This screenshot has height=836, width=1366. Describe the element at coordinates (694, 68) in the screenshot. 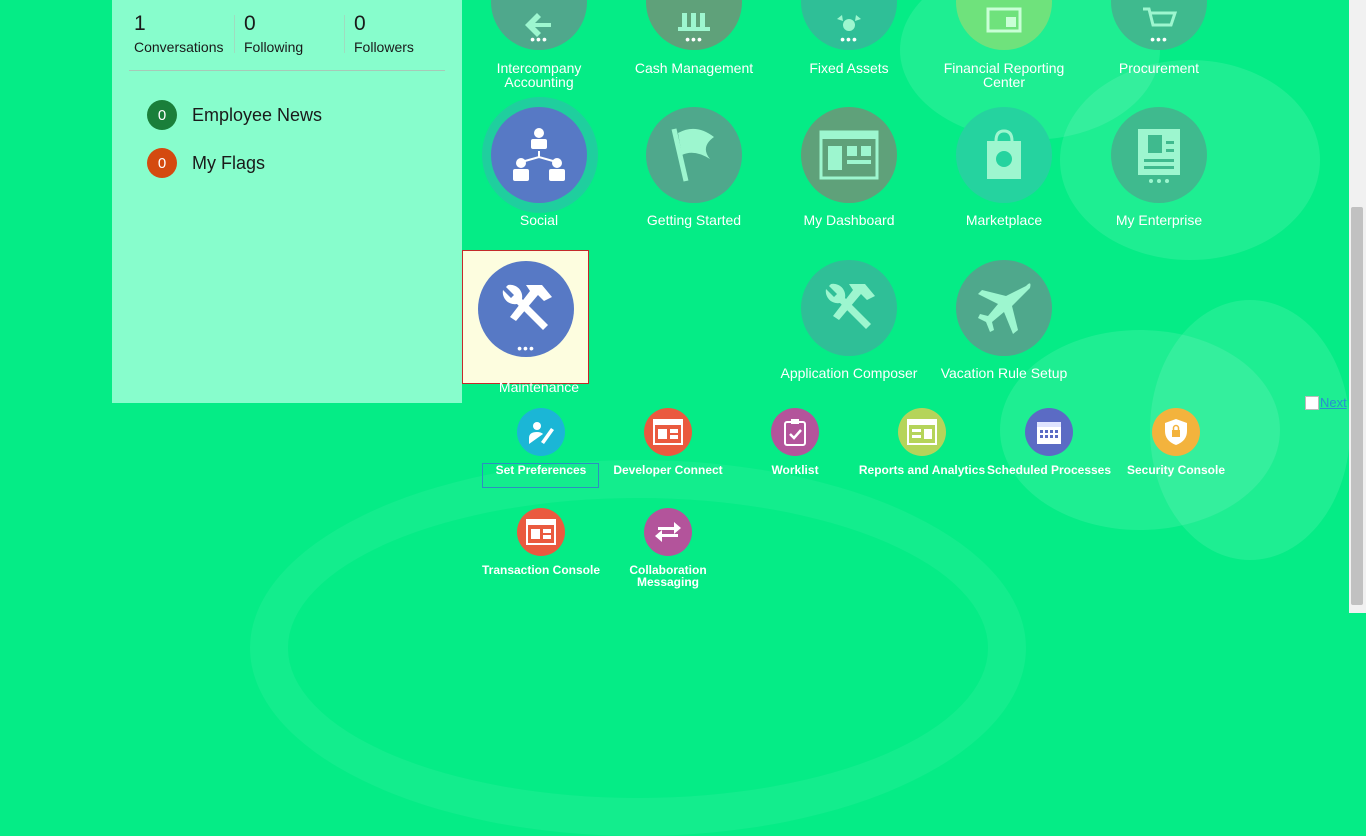

I see `tile-label: Cash Management` at that location.